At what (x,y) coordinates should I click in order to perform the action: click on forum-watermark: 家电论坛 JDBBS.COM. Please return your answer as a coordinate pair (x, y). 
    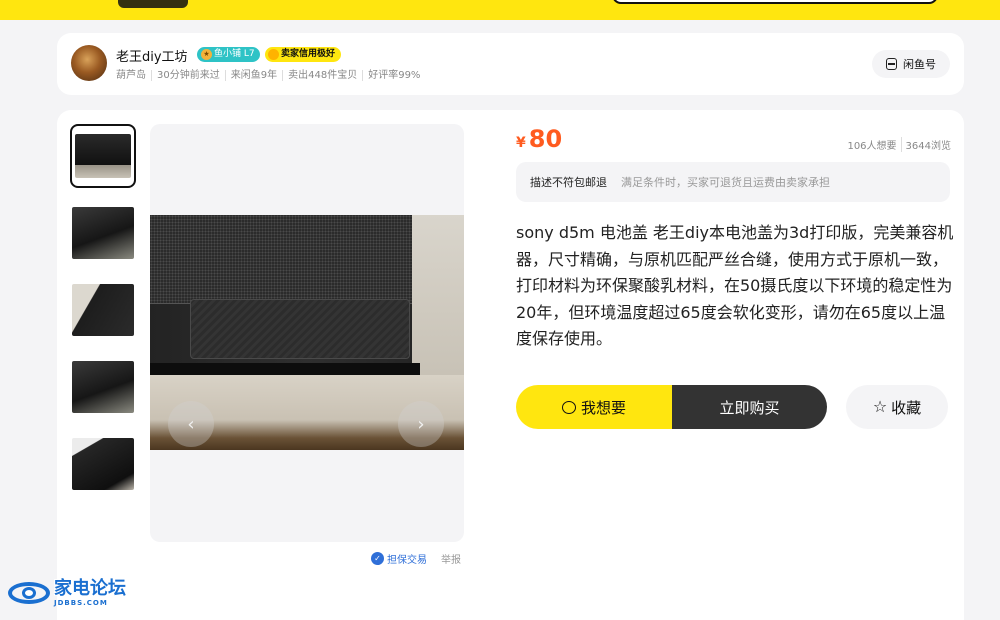
    Looking at the image, I should click on (67, 593).